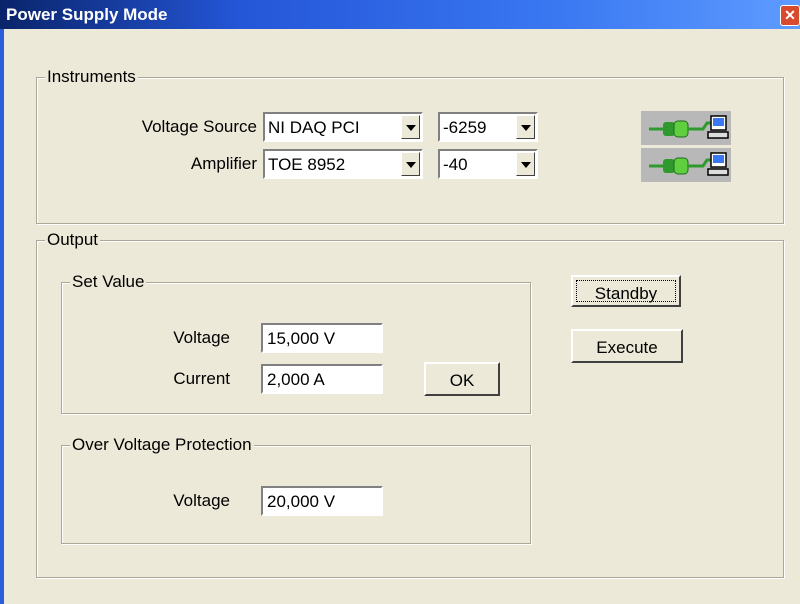 The width and height of the screenshot is (800, 604). I want to click on ok-button-label: OK, so click(462, 380).